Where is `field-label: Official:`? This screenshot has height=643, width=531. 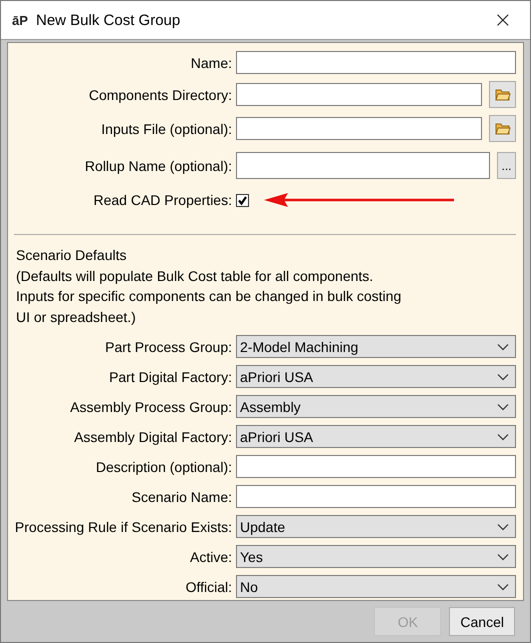 field-label: Official: is located at coordinates (208, 586).